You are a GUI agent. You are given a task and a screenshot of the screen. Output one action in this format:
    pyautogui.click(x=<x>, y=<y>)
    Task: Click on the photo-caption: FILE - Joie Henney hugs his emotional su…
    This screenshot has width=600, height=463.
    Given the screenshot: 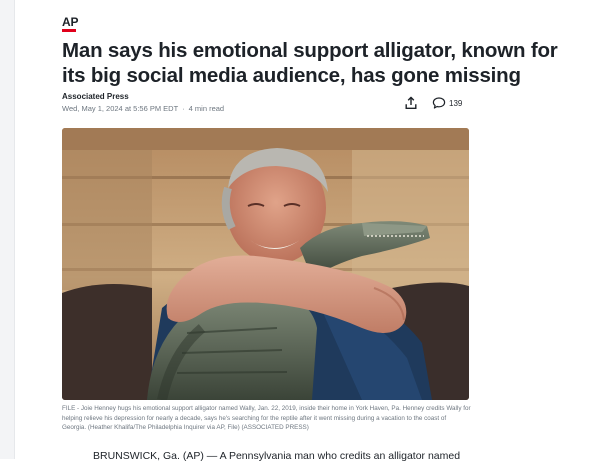 What is the action you would take?
    pyautogui.click(x=266, y=418)
    